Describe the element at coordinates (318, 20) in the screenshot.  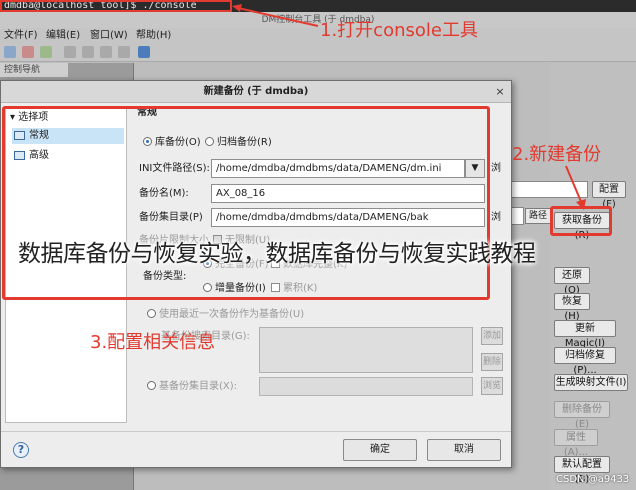
I see `window-title: DM控制台工具 (于 dmdba)` at that location.